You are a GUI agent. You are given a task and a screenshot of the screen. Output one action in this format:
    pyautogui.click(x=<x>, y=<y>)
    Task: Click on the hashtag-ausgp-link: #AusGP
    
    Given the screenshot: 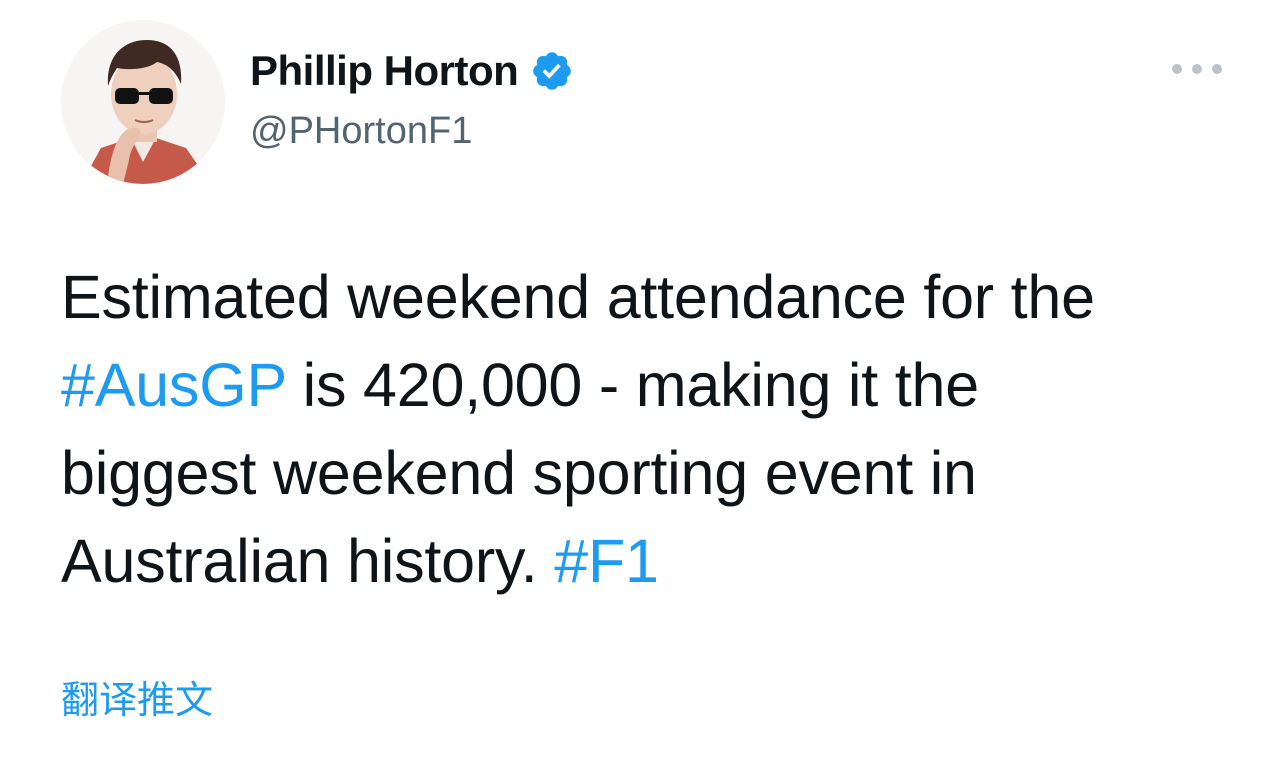 What is the action you would take?
    pyautogui.click(x=173, y=385)
    